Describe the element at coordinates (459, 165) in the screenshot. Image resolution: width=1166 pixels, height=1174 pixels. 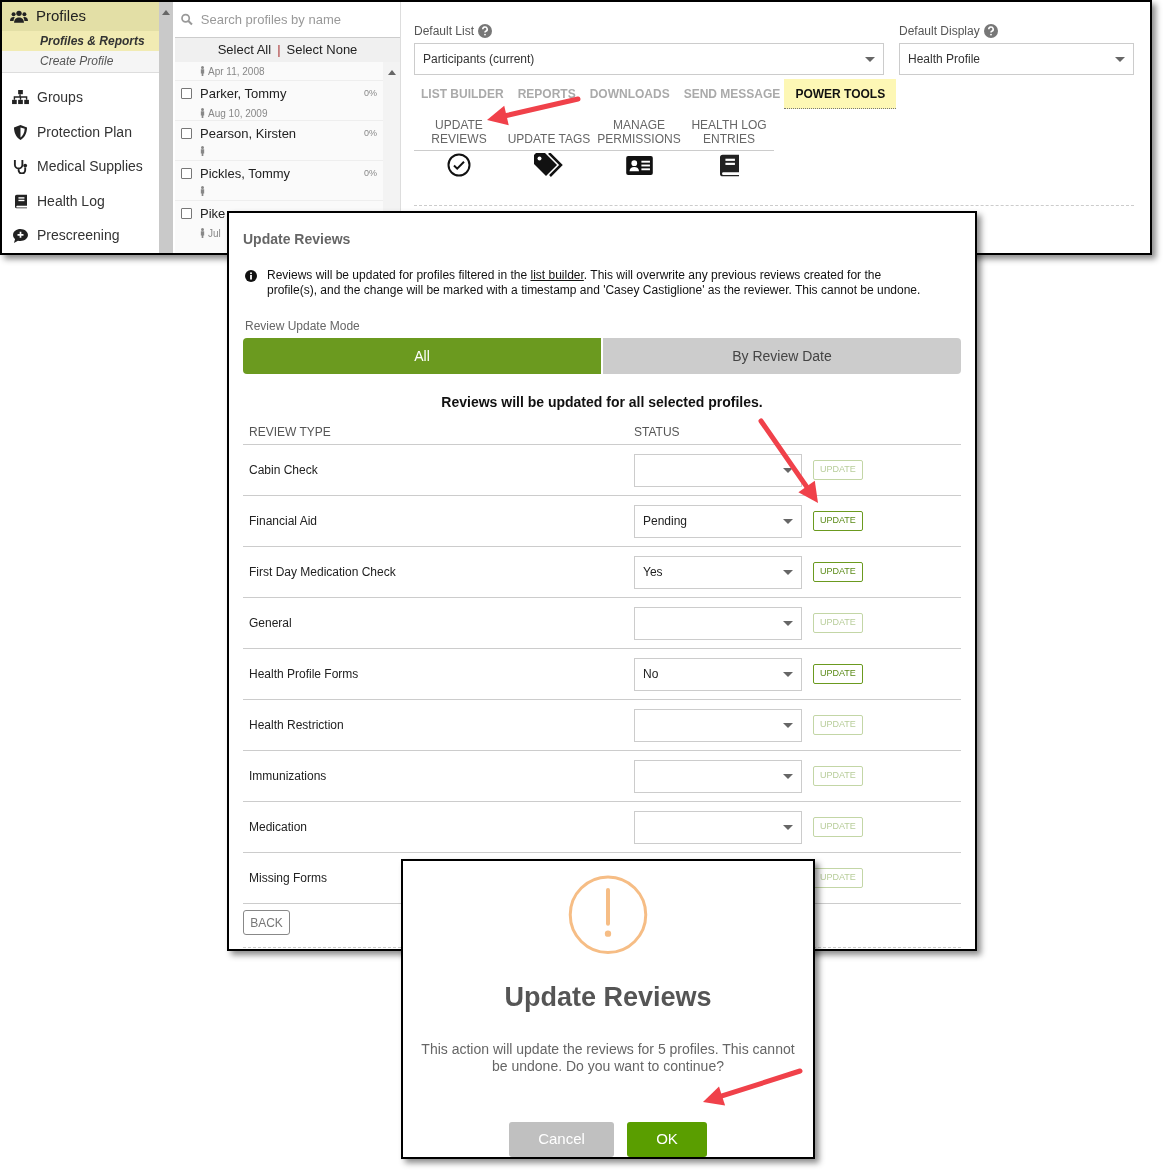
I see `check-circle-icon` at that location.